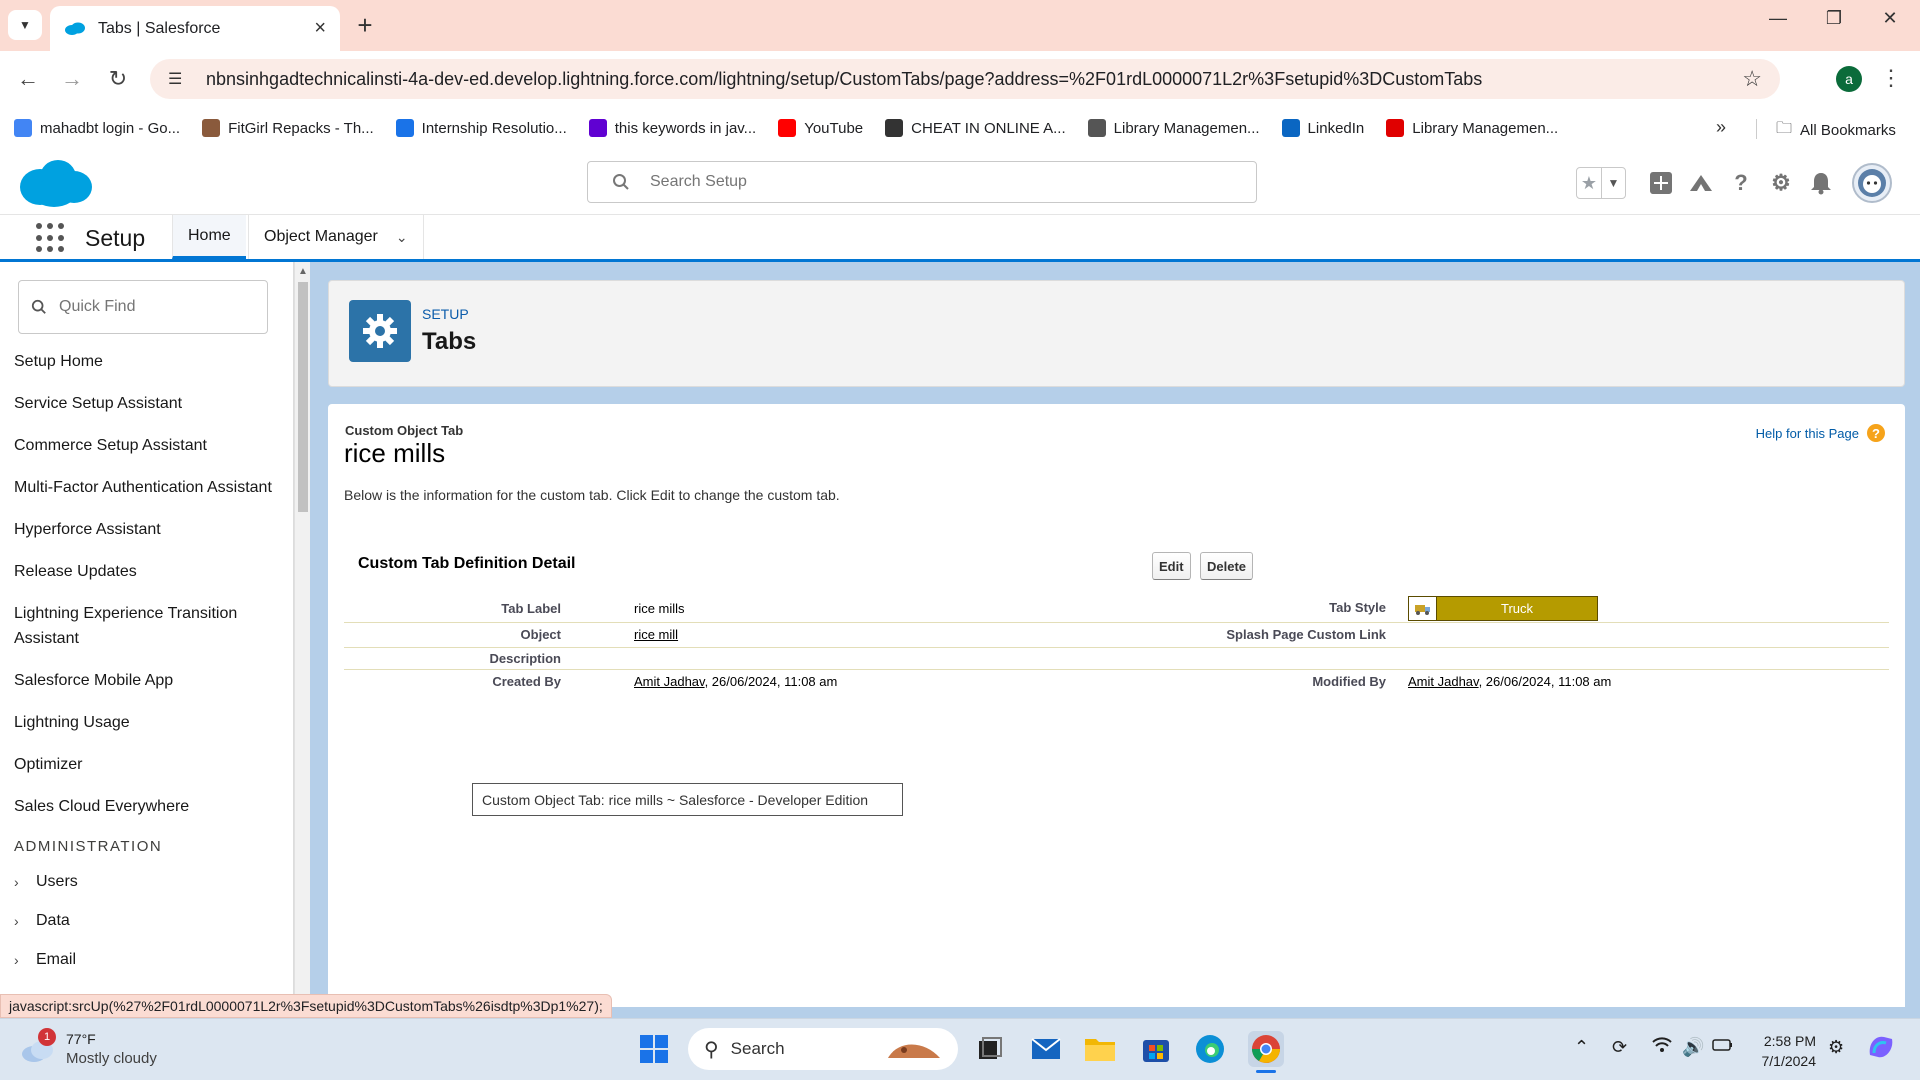 The height and width of the screenshot is (1080, 1920). I want to click on scroll-up-icon: ▲, so click(303, 271).